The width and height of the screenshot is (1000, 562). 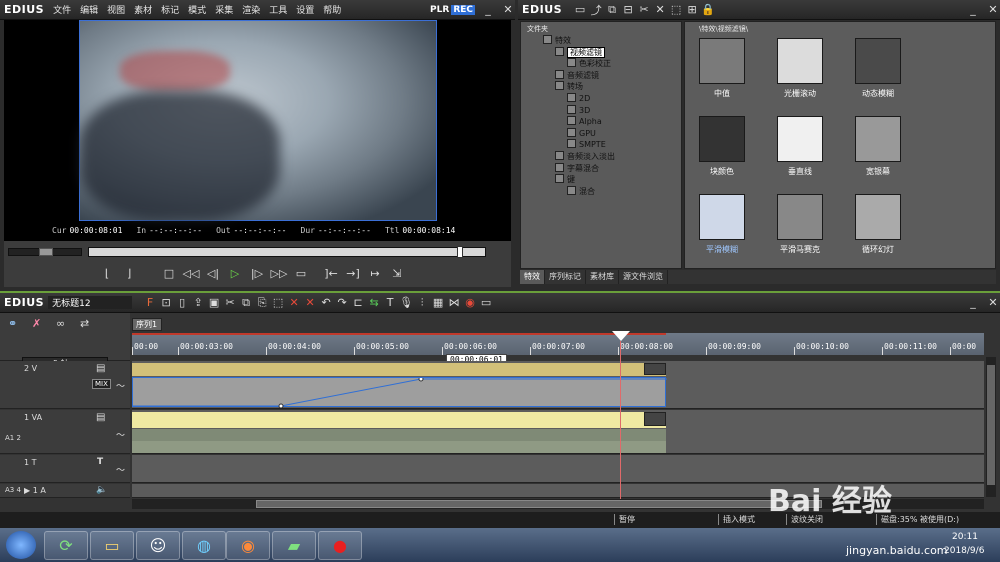 What do you see at coordinates (305, 9) in the screenshot?
I see `menu-item-9: 设置` at bounding box center [305, 9].